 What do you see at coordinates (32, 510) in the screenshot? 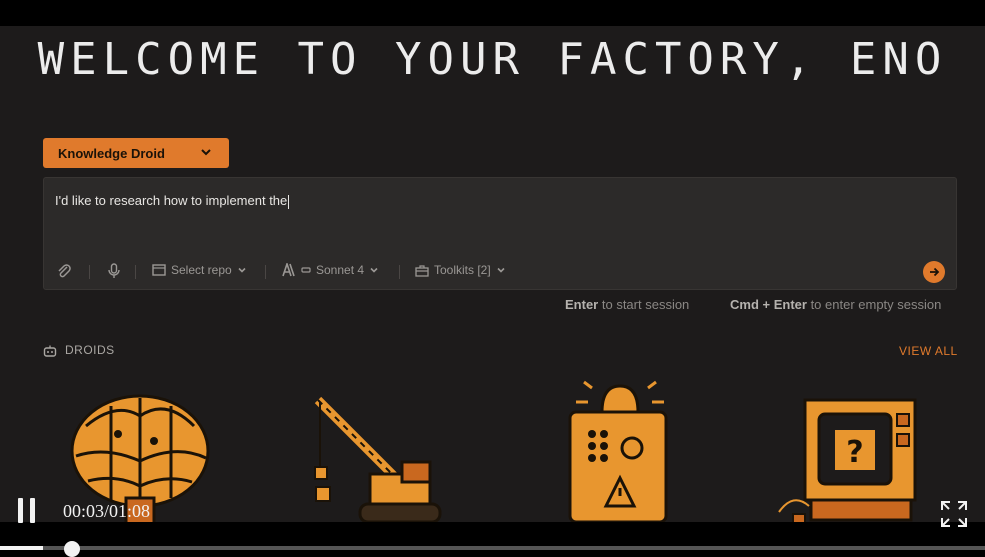
I see `pause-icon-bar` at bounding box center [32, 510].